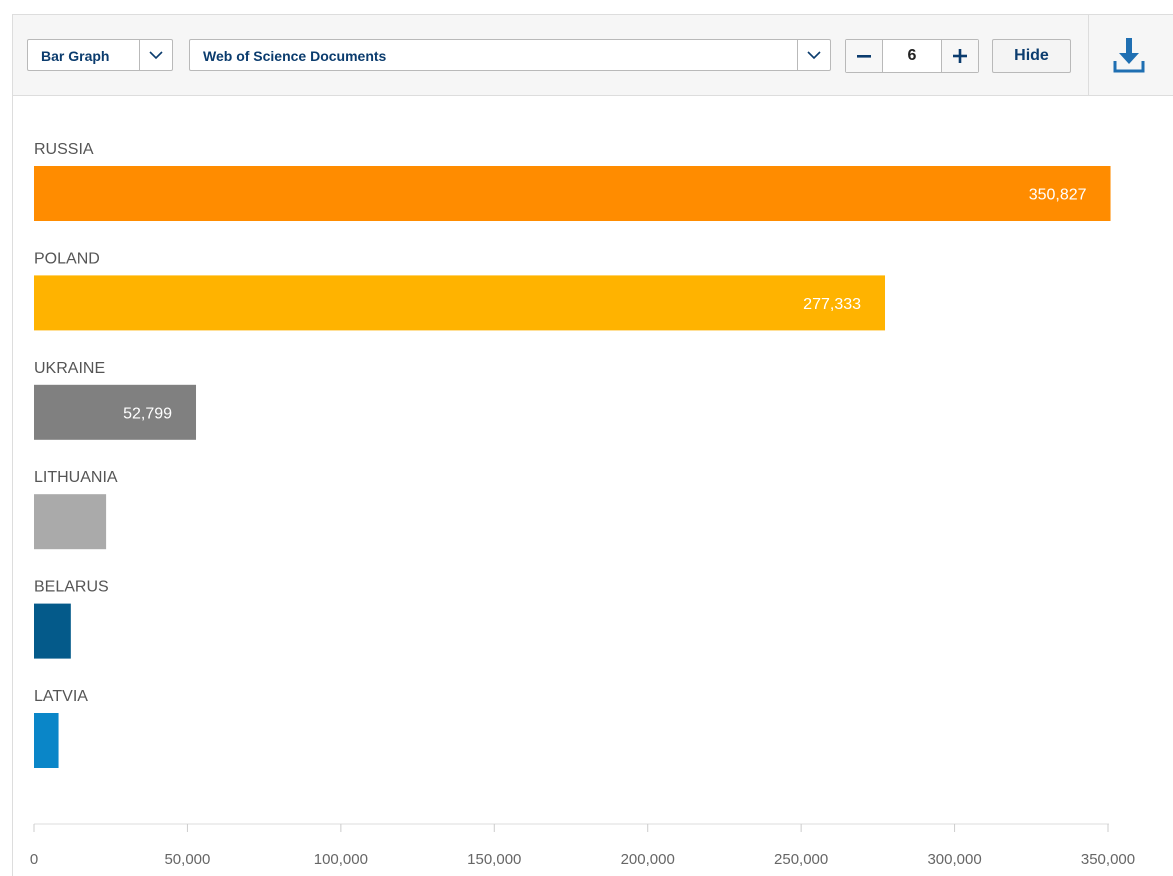 The height and width of the screenshot is (876, 1173). Describe the element at coordinates (67, 258) in the screenshot. I see `category-label: POLAND` at that location.